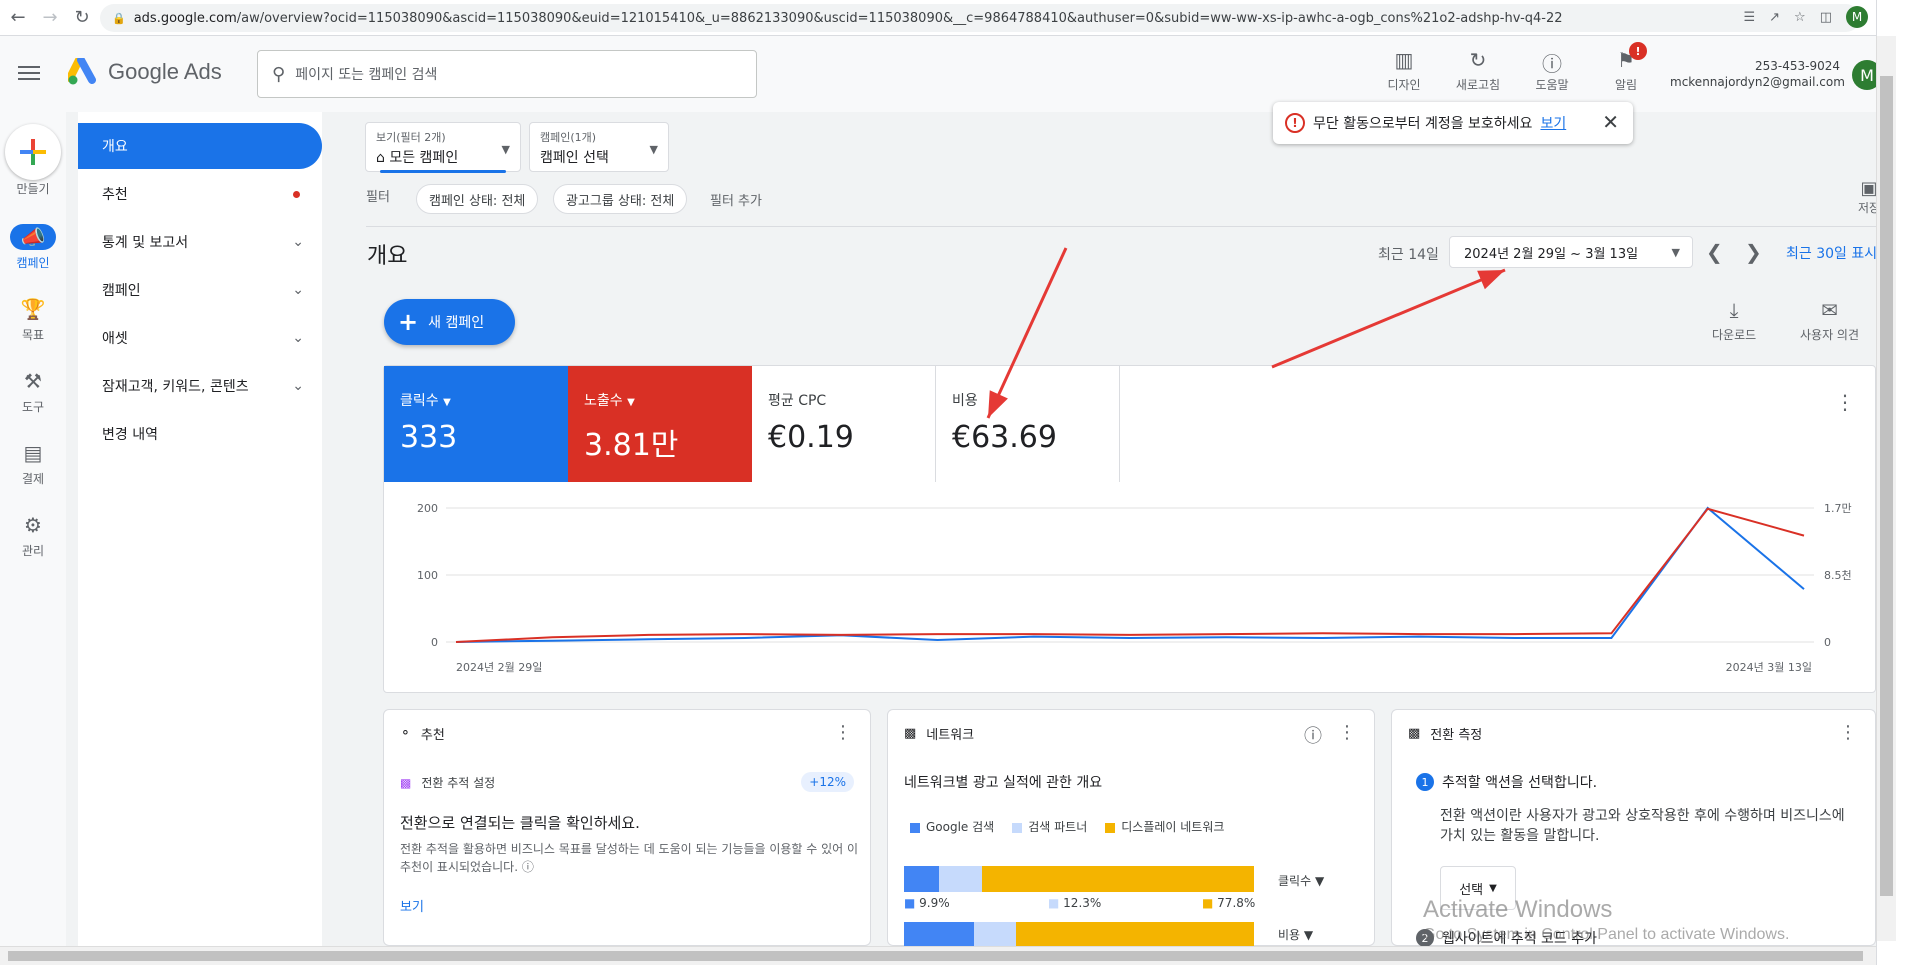 Image resolution: width=1920 pixels, height=965 pixels. I want to click on share-icon: ↗, so click(1774, 17).